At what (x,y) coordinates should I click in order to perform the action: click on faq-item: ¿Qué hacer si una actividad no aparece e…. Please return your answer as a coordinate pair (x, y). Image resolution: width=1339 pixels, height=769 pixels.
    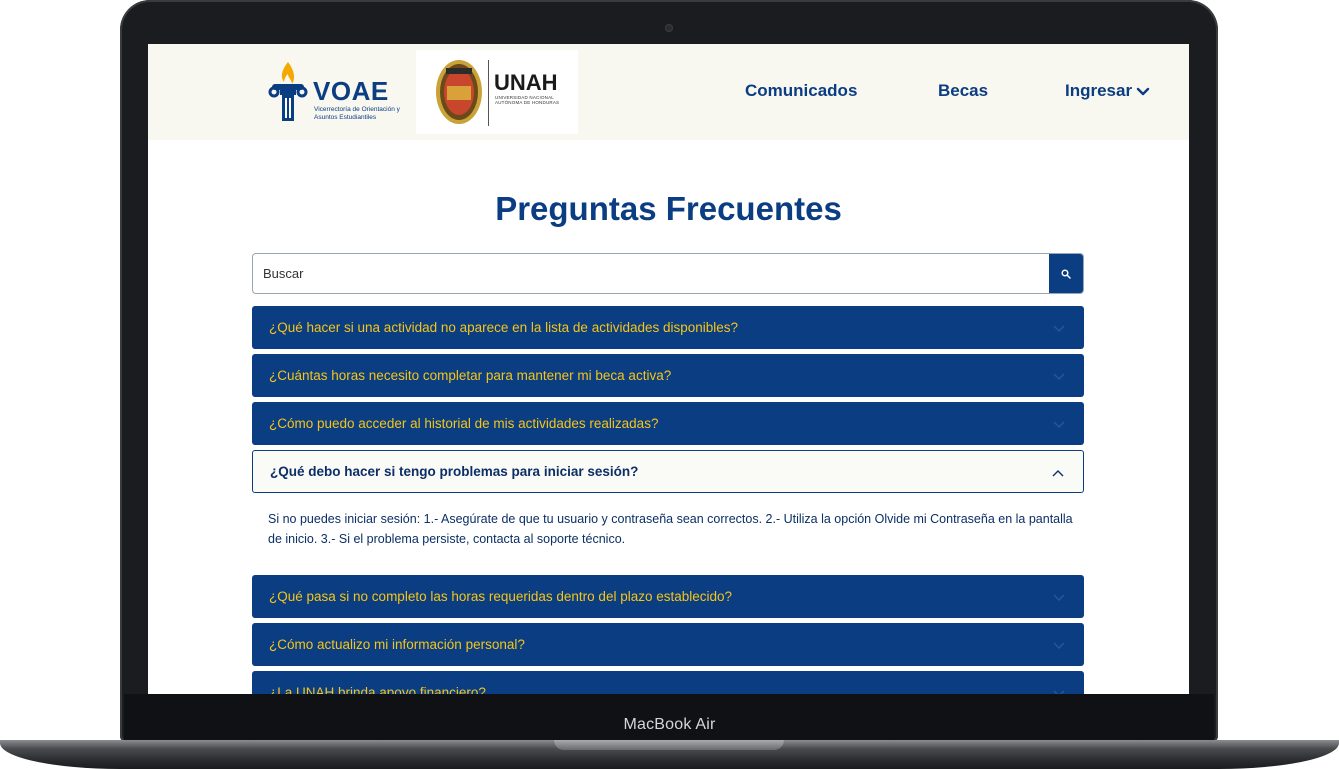
    Looking at the image, I should click on (668, 327).